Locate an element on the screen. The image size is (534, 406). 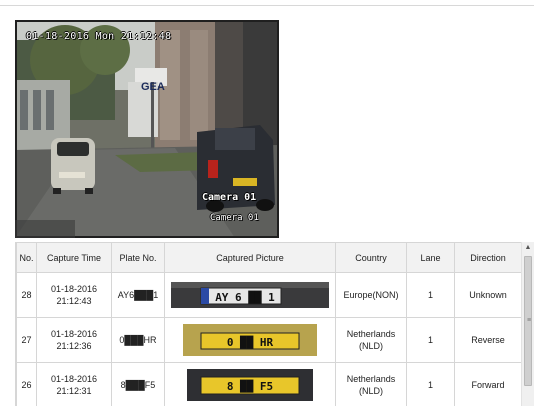
storefront-sign: GEA is located at coordinates (153, 87).